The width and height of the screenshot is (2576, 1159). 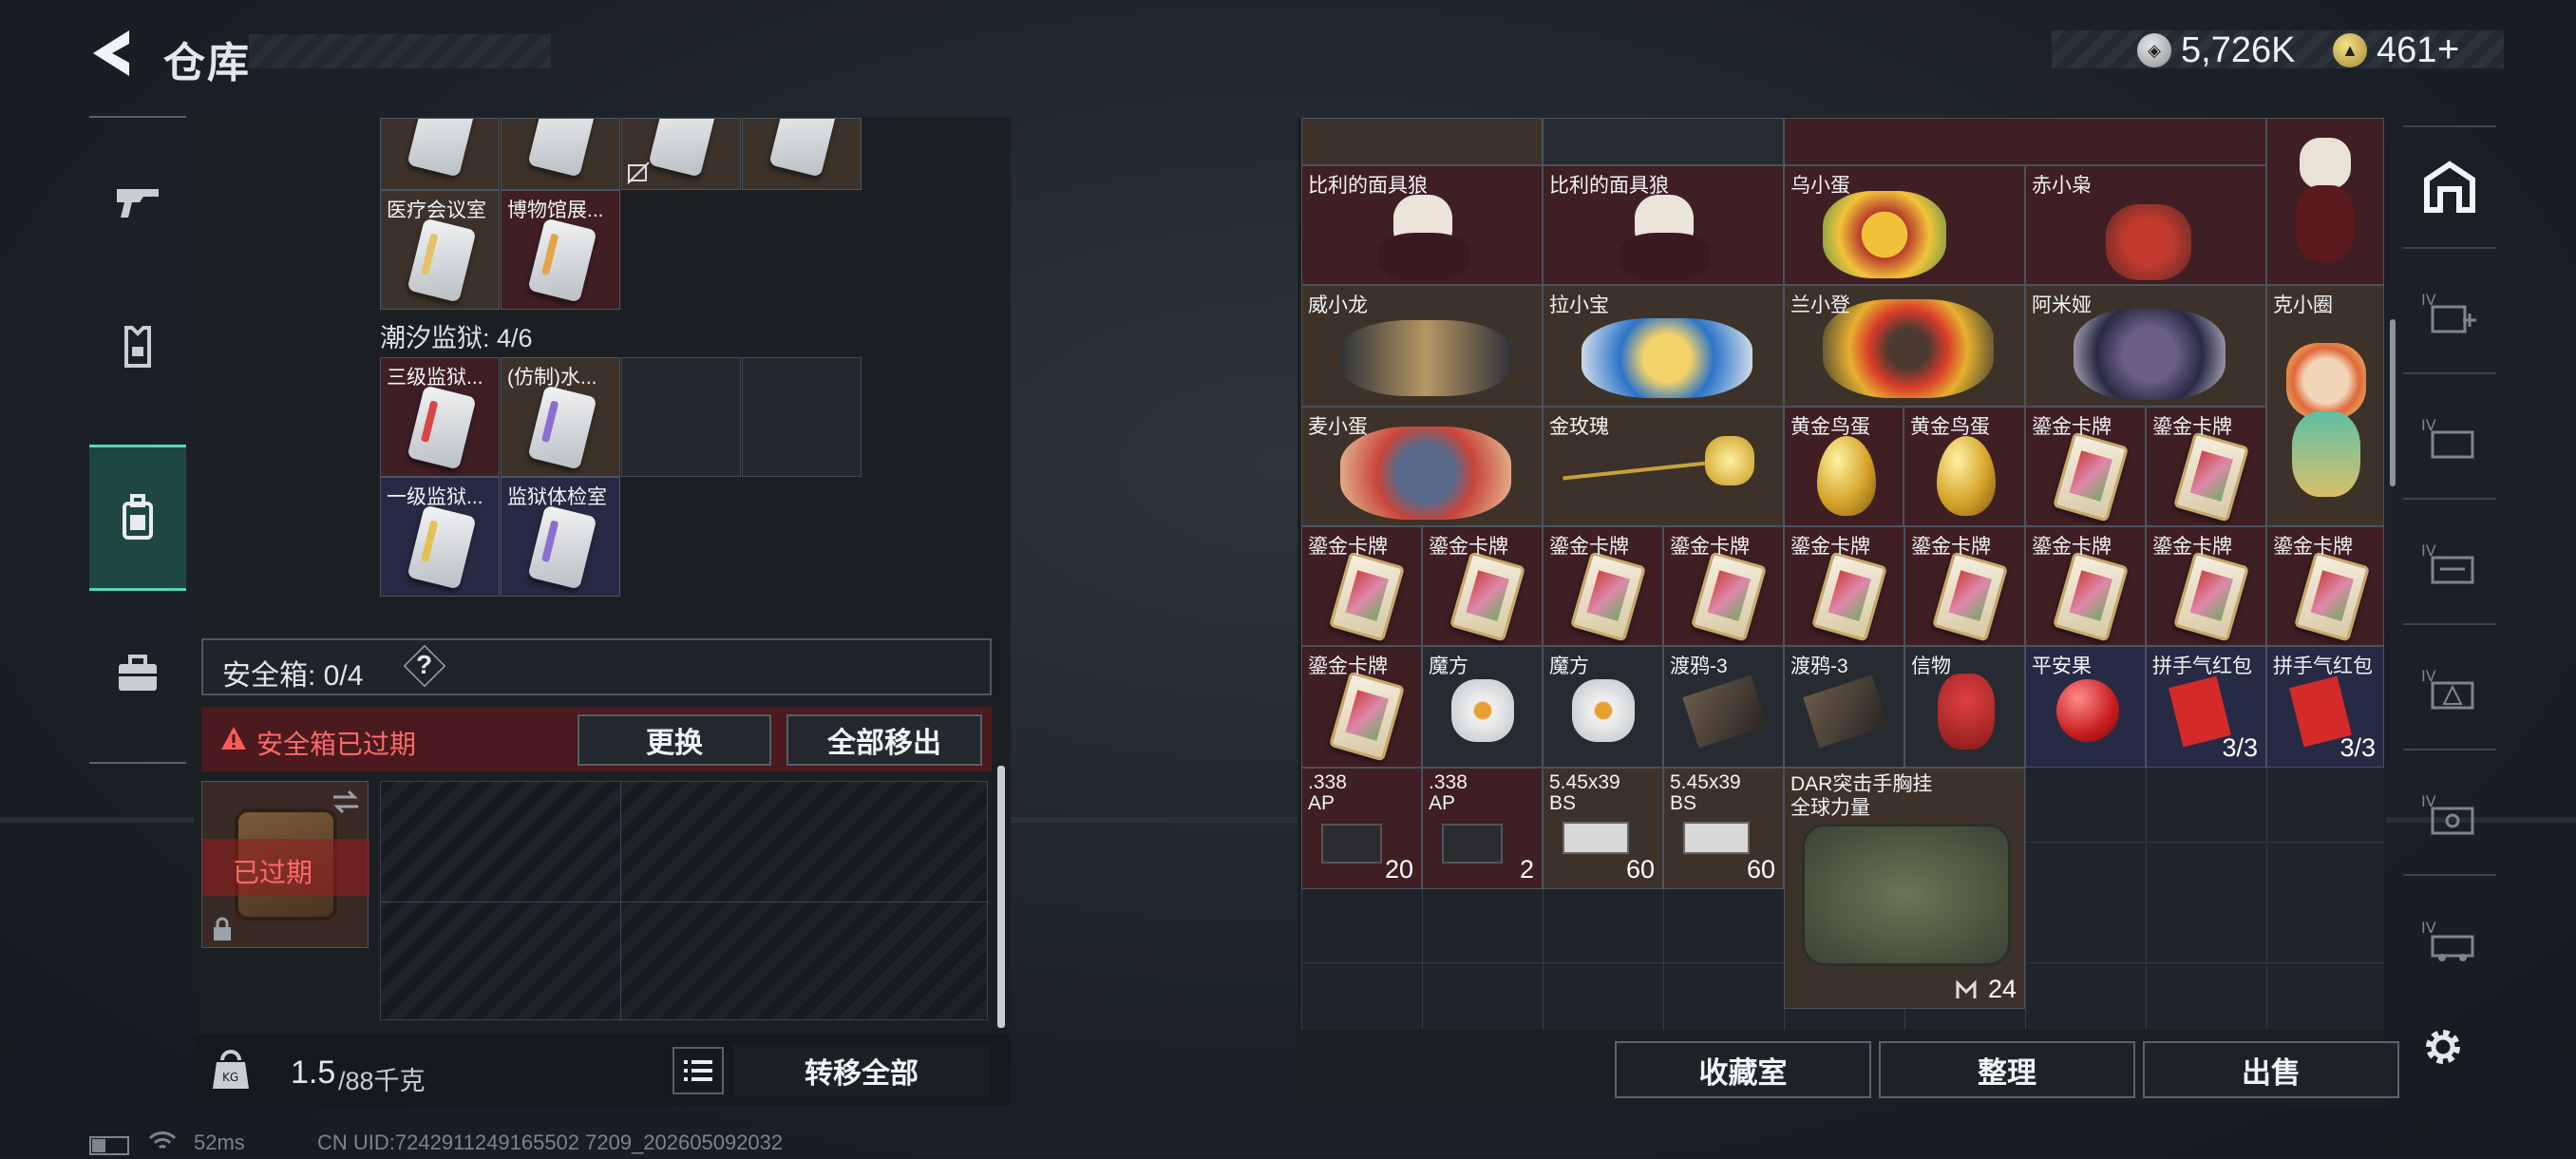 I want to click on cannot-move-icon, so click(x=638, y=173).